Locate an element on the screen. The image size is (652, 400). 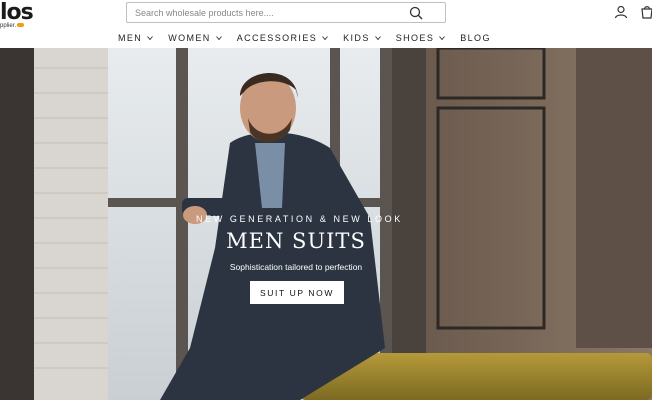
nav-item-label: MEN is located at coordinates (130, 38).